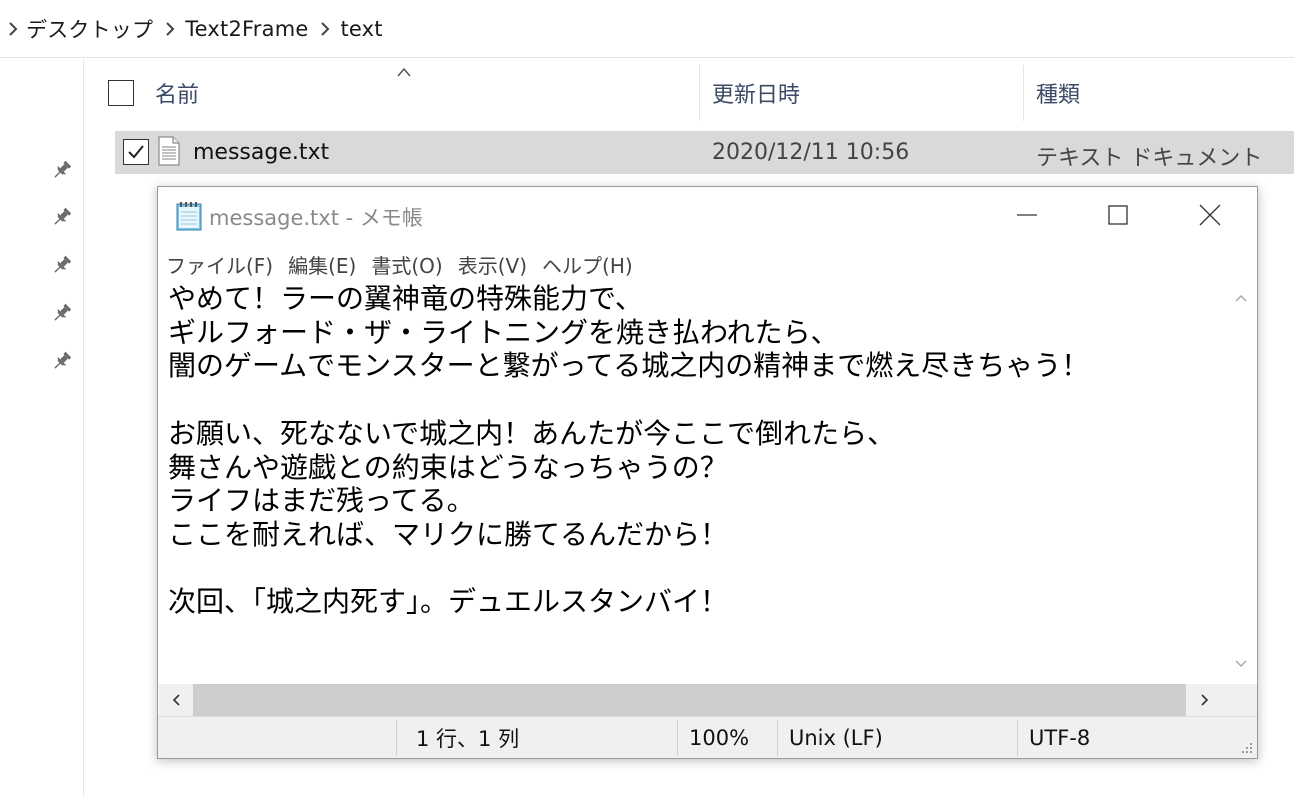 The height and width of the screenshot is (796, 1294). What do you see at coordinates (590, 264) in the screenshot?
I see `menu-help: ヘルプ(H)` at bounding box center [590, 264].